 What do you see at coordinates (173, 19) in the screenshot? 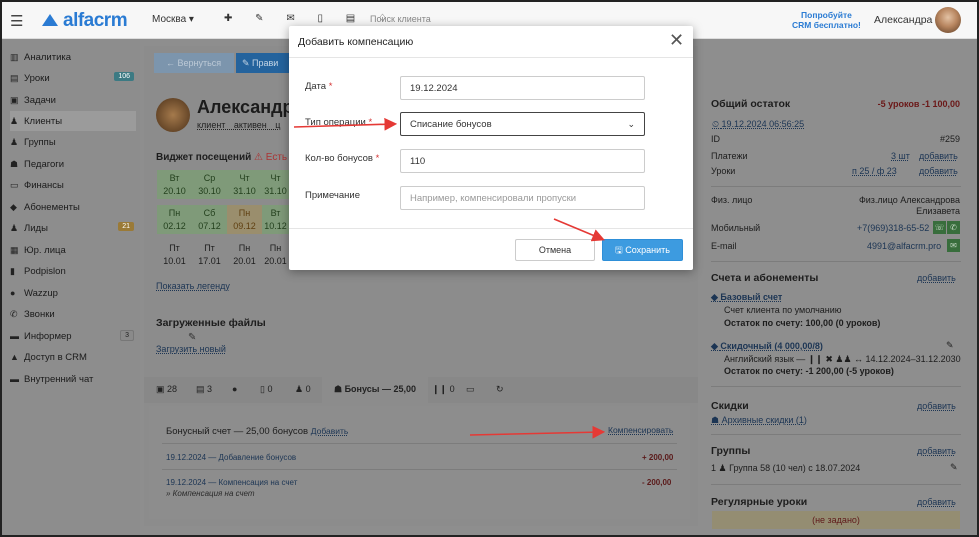
I see `branch-selector: Москва ▾` at bounding box center [173, 19].